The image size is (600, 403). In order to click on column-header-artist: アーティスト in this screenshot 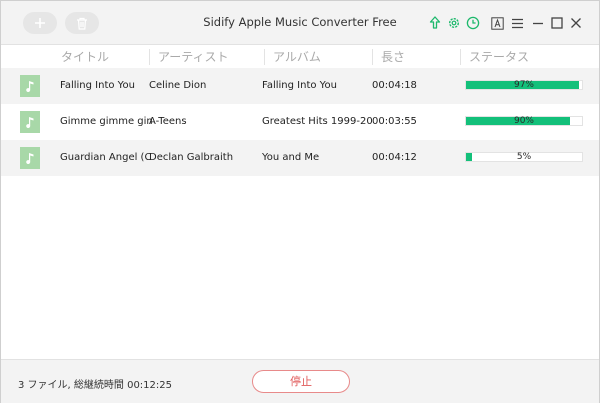, I will do `click(189, 57)`.